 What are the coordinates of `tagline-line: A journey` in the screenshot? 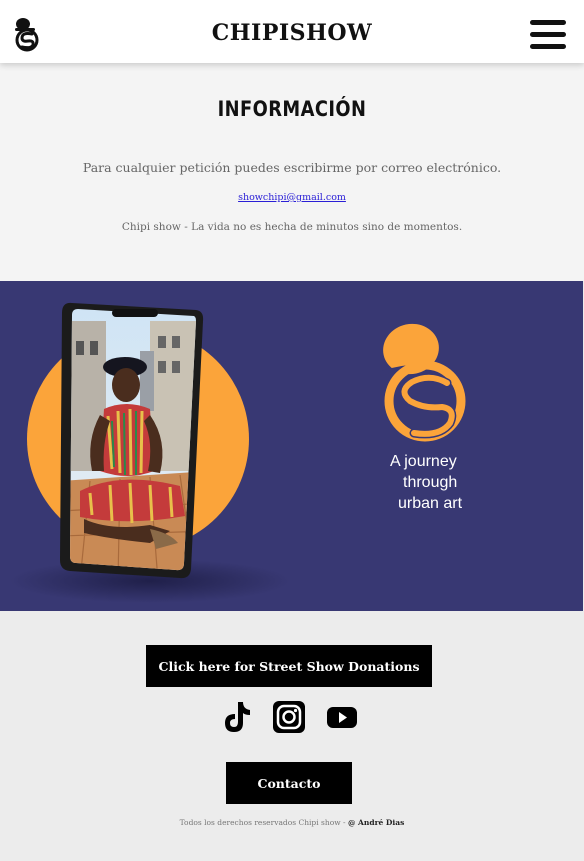 It's located at (423, 461).